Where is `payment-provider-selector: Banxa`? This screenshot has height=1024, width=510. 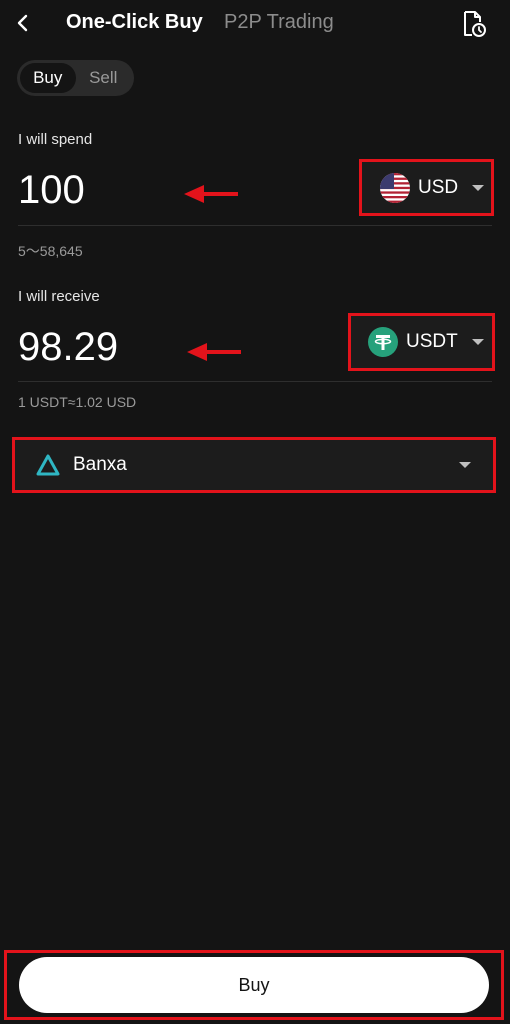 payment-provider-selector: Banxa is located at coordinates (254, 465).